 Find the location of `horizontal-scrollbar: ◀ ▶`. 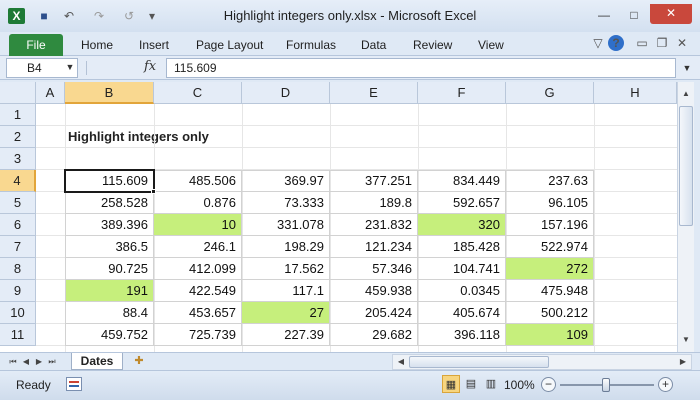

horizontal-scrollbar: ◀ ▶ is located at coordinates (542, 362).